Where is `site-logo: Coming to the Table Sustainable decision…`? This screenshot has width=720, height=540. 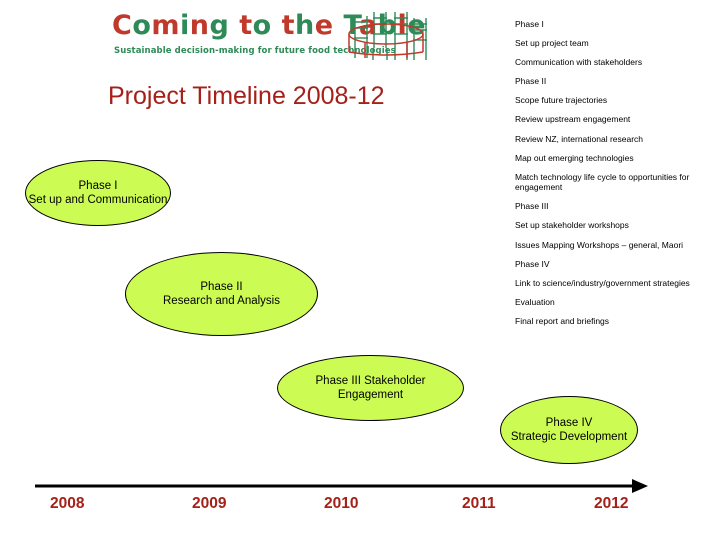
site-logo: Coming to the Table Sustainable decision… is located at coordinates (279, 41).